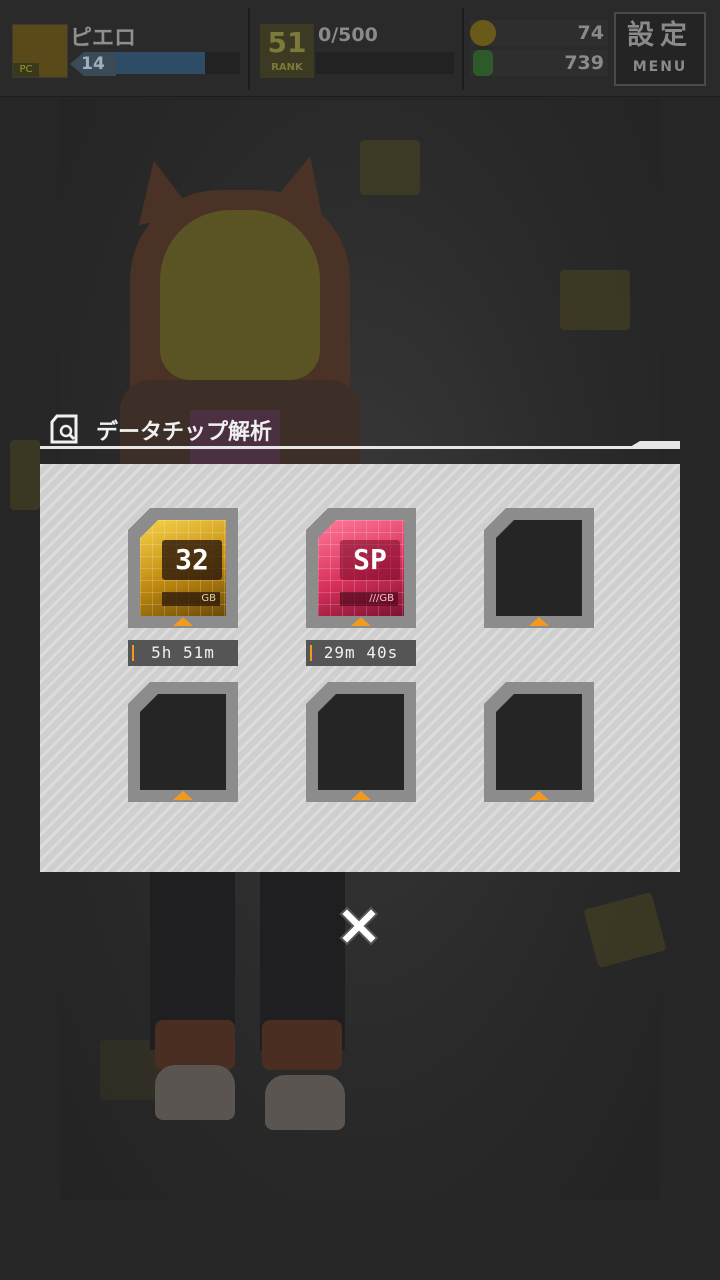 This screenshot has width=720, height=1280. What do you see at coordinates (584, 63) in the screenshot?
I see `can-value: 739` at bounding box center [584, 63].